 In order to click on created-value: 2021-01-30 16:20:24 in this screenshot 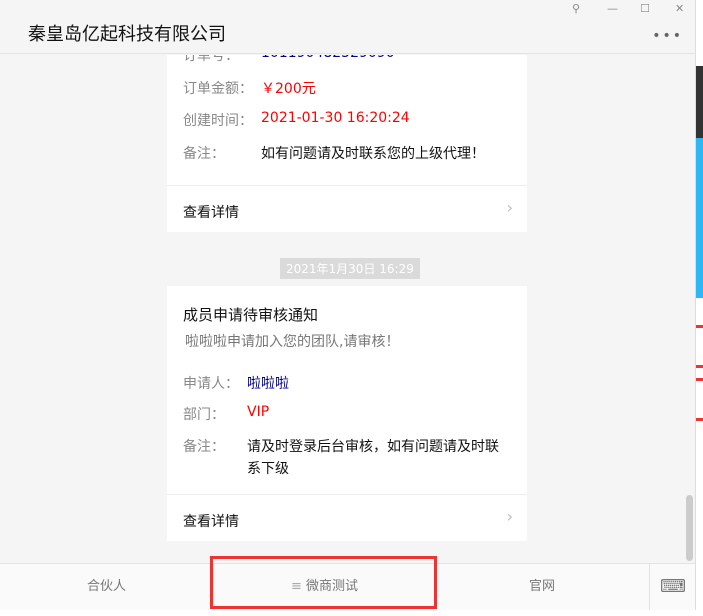, I will do `click(335, 118)`.